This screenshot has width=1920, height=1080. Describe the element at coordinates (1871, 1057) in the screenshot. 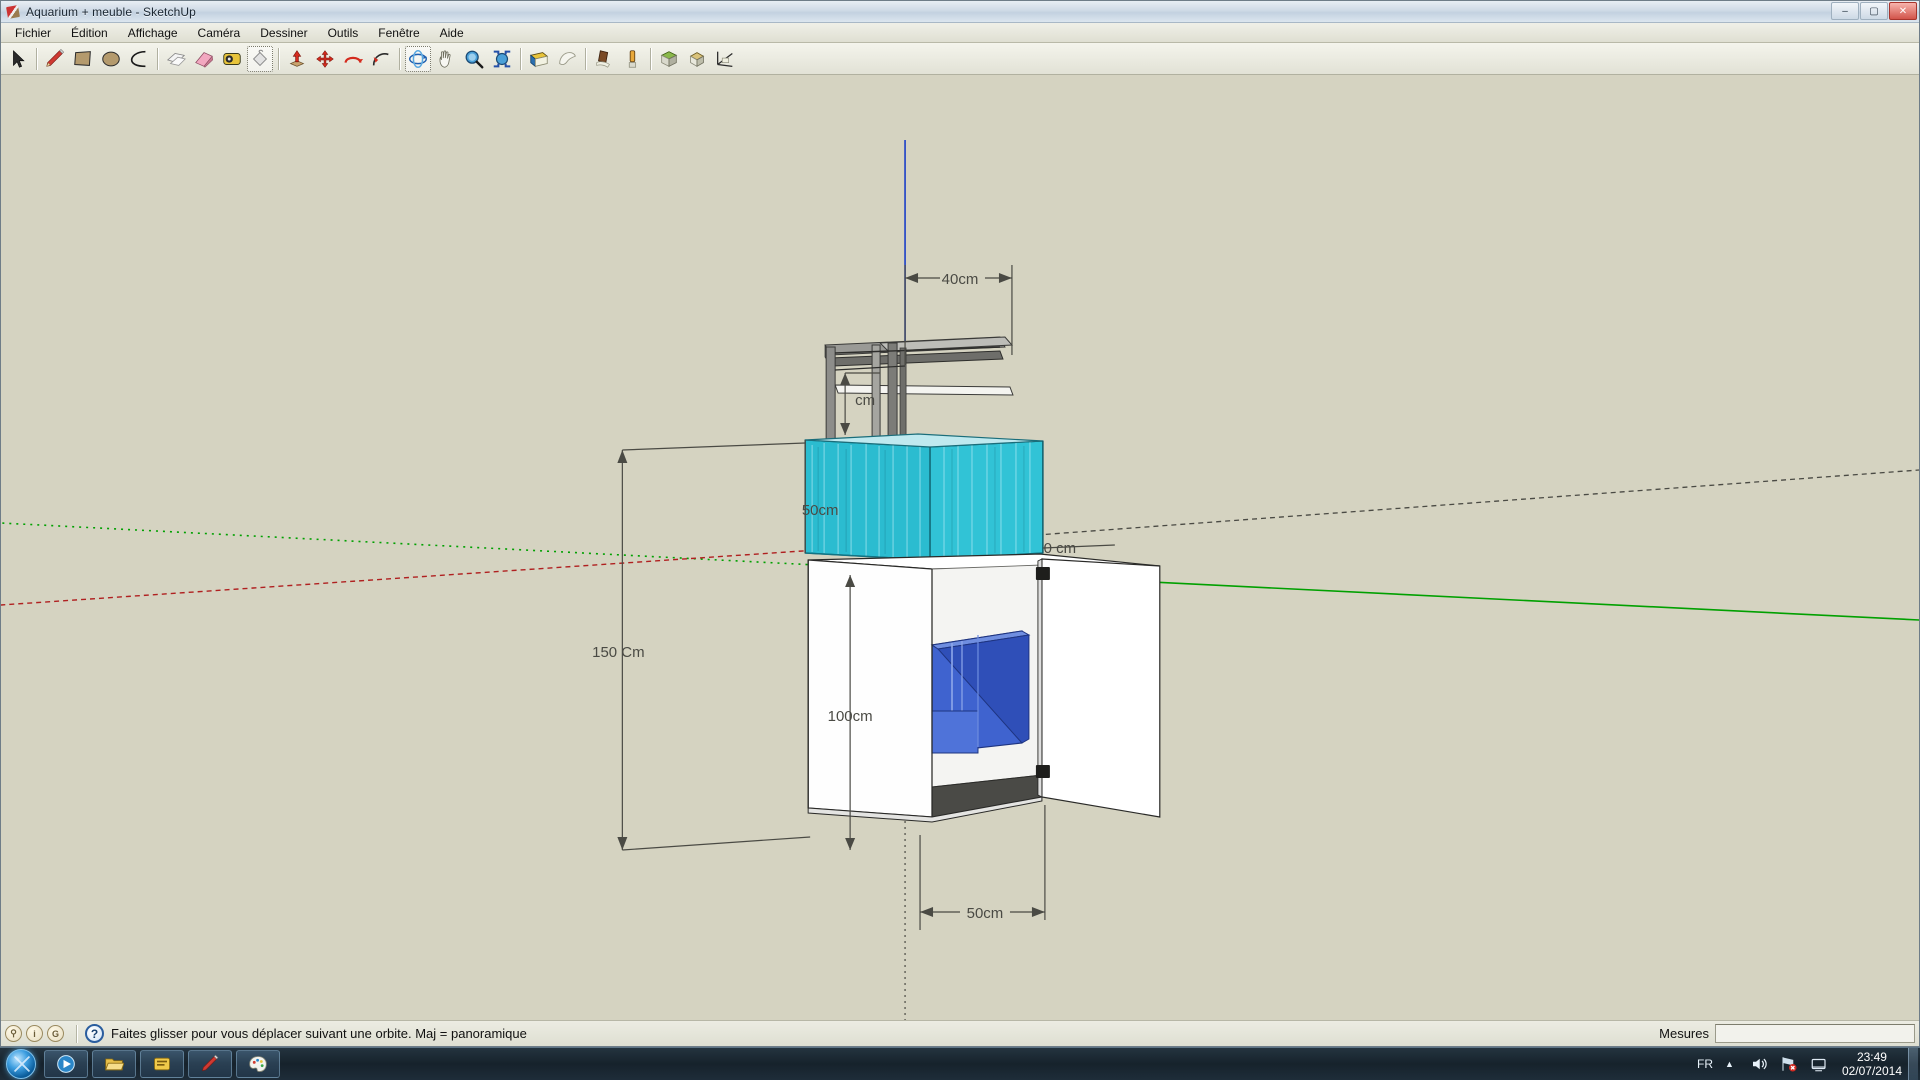

I see `clock-time: 23:49` at that location.